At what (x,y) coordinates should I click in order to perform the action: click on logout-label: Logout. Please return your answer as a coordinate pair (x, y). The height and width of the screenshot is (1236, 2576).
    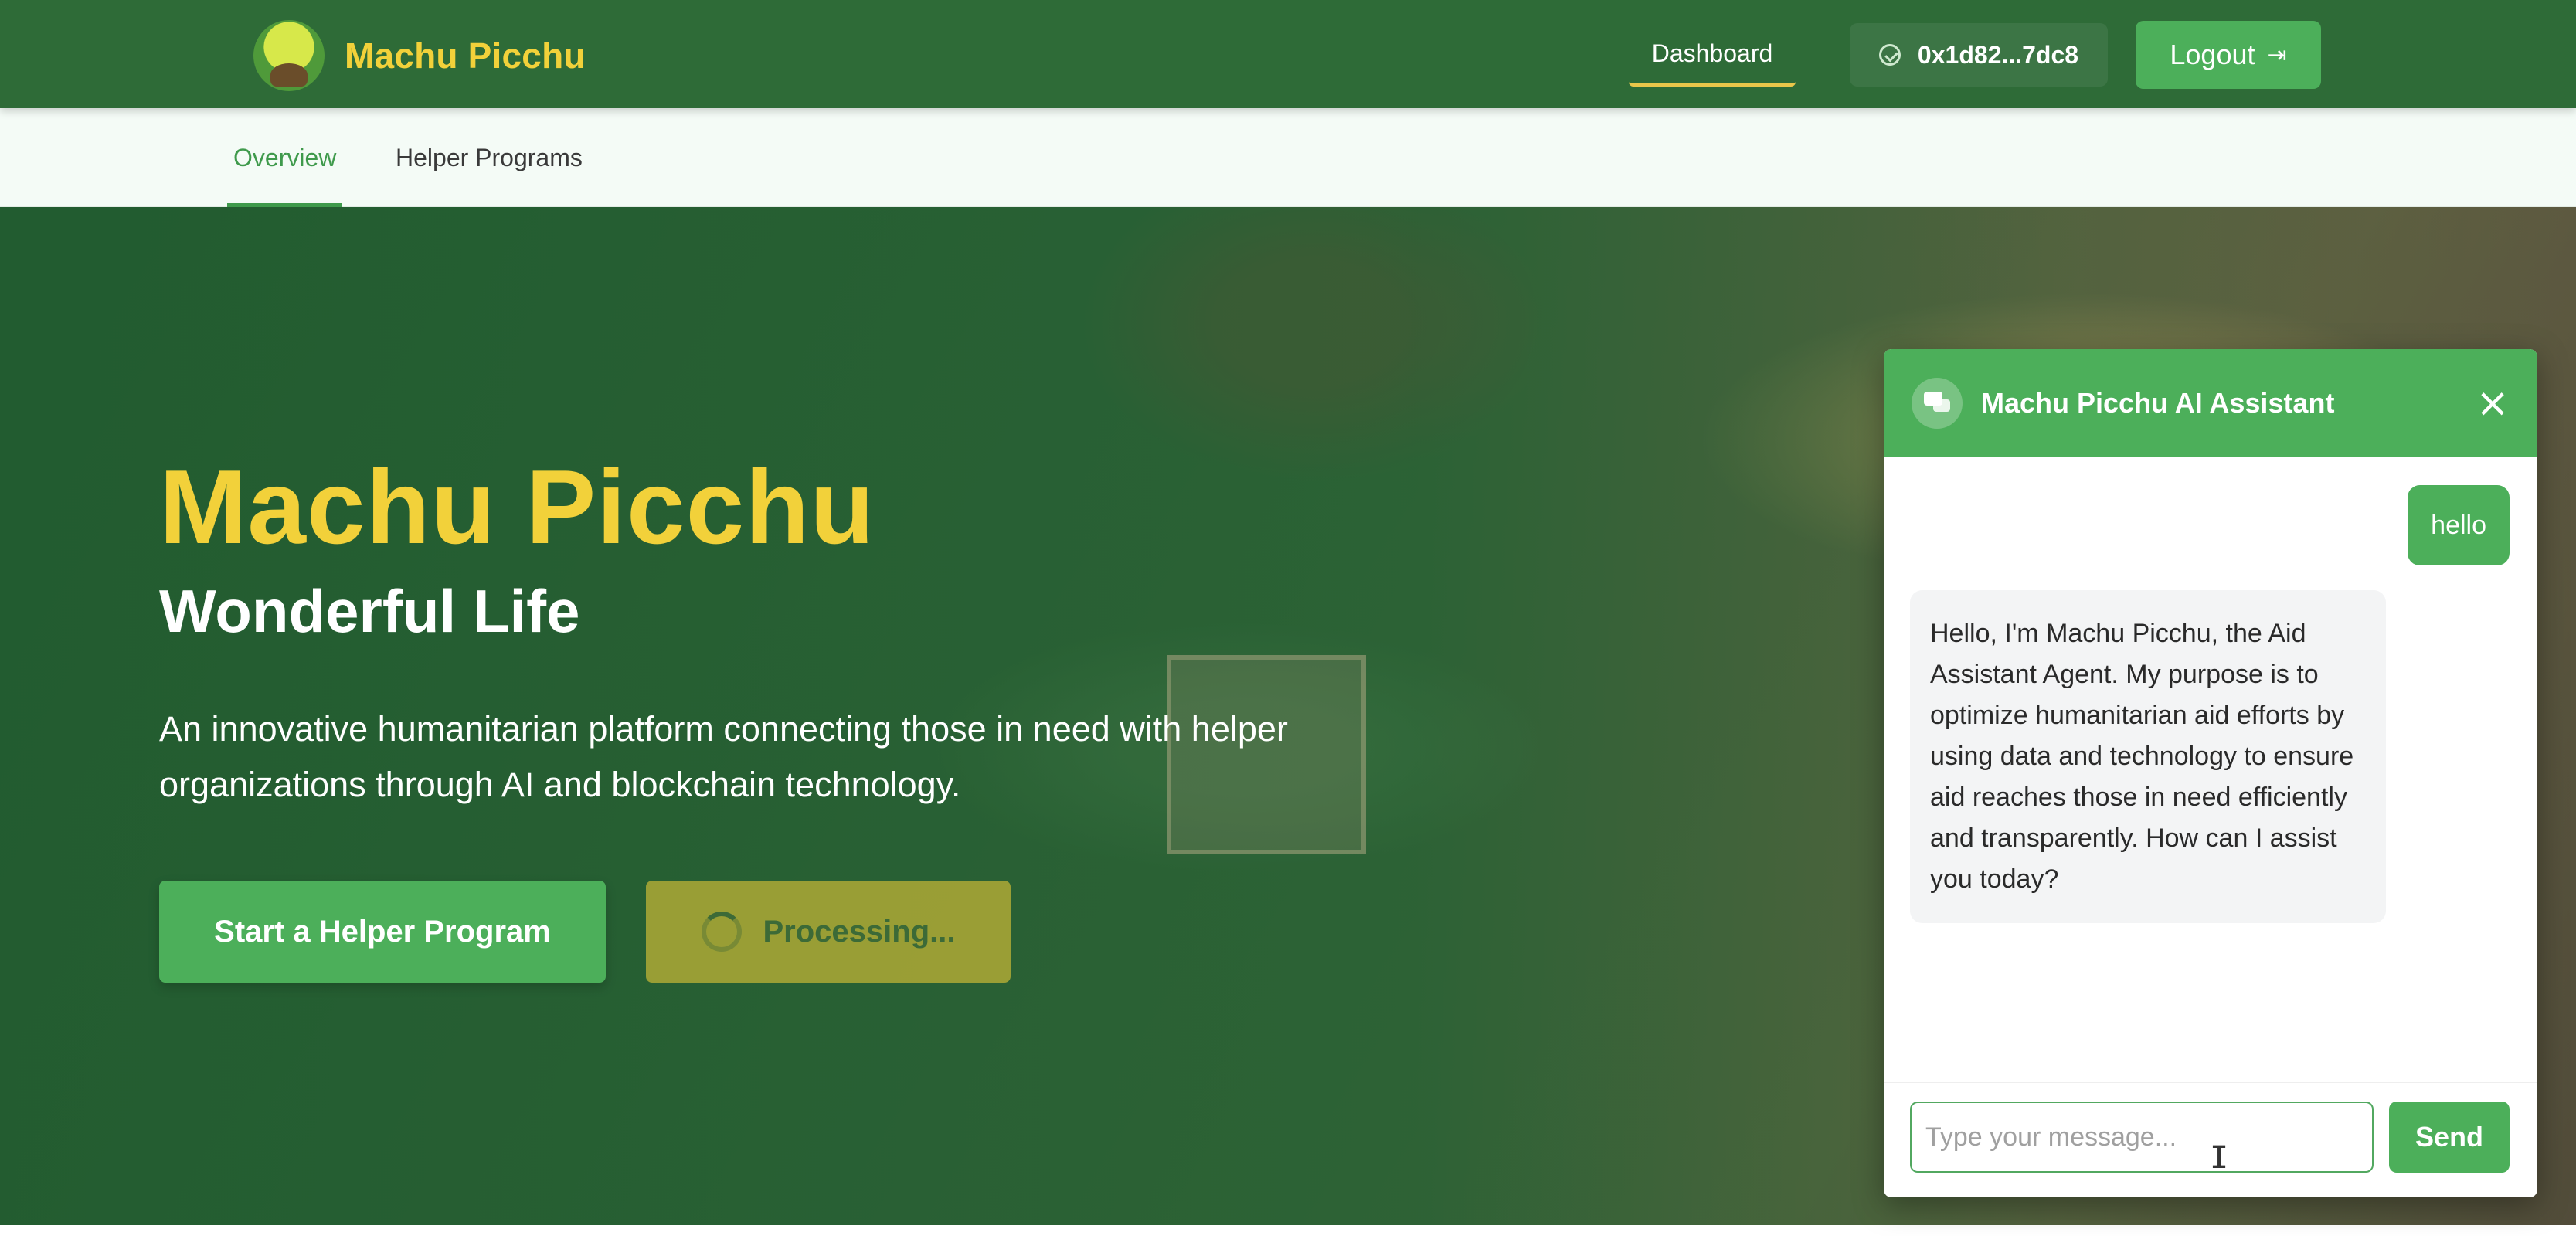
    Looking at the image, I should click on (2212, 54).